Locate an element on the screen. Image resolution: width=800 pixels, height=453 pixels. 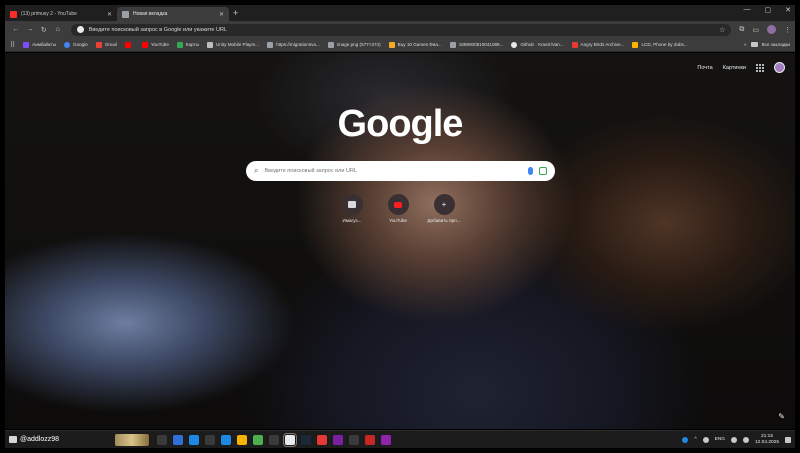
shortcut-circle: + is located at coordinates (444, 204).